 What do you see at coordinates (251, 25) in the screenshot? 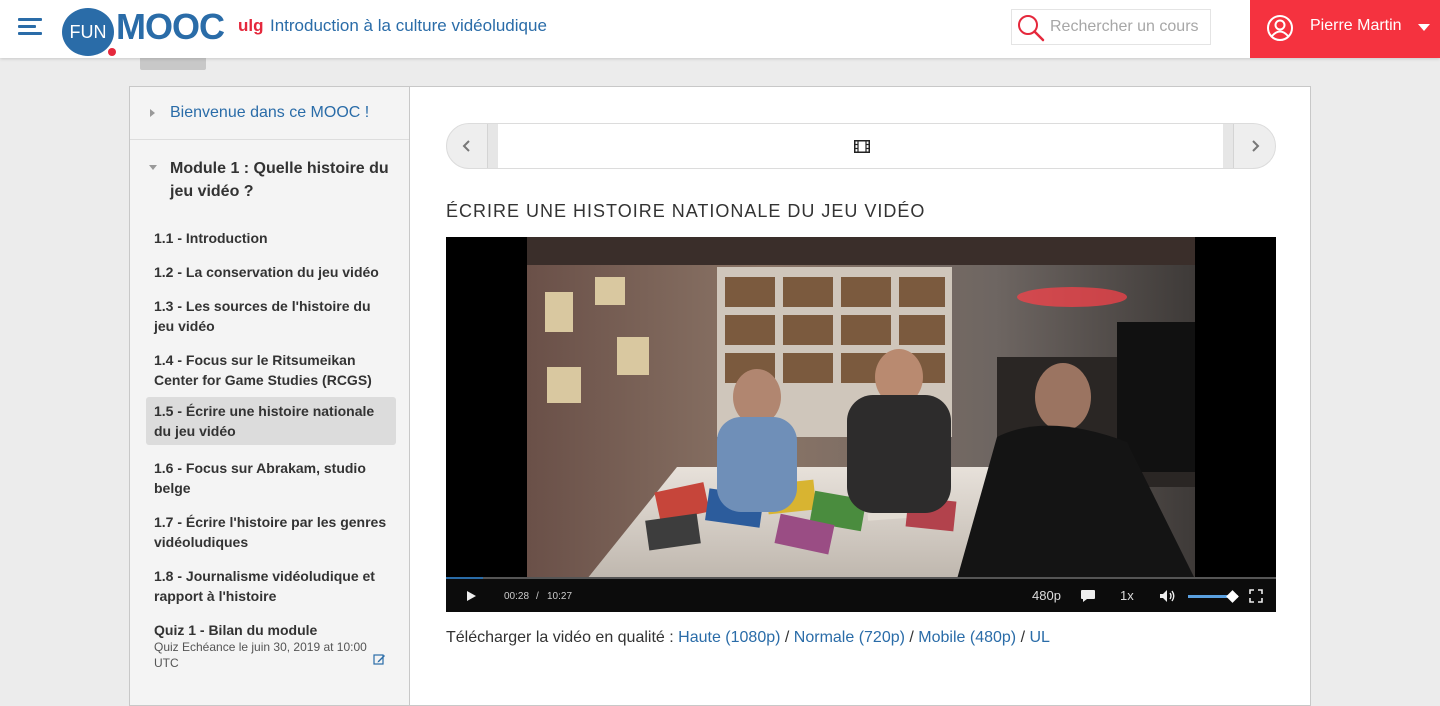
I see `org-name: ulg` at bounding box center [251, 25].